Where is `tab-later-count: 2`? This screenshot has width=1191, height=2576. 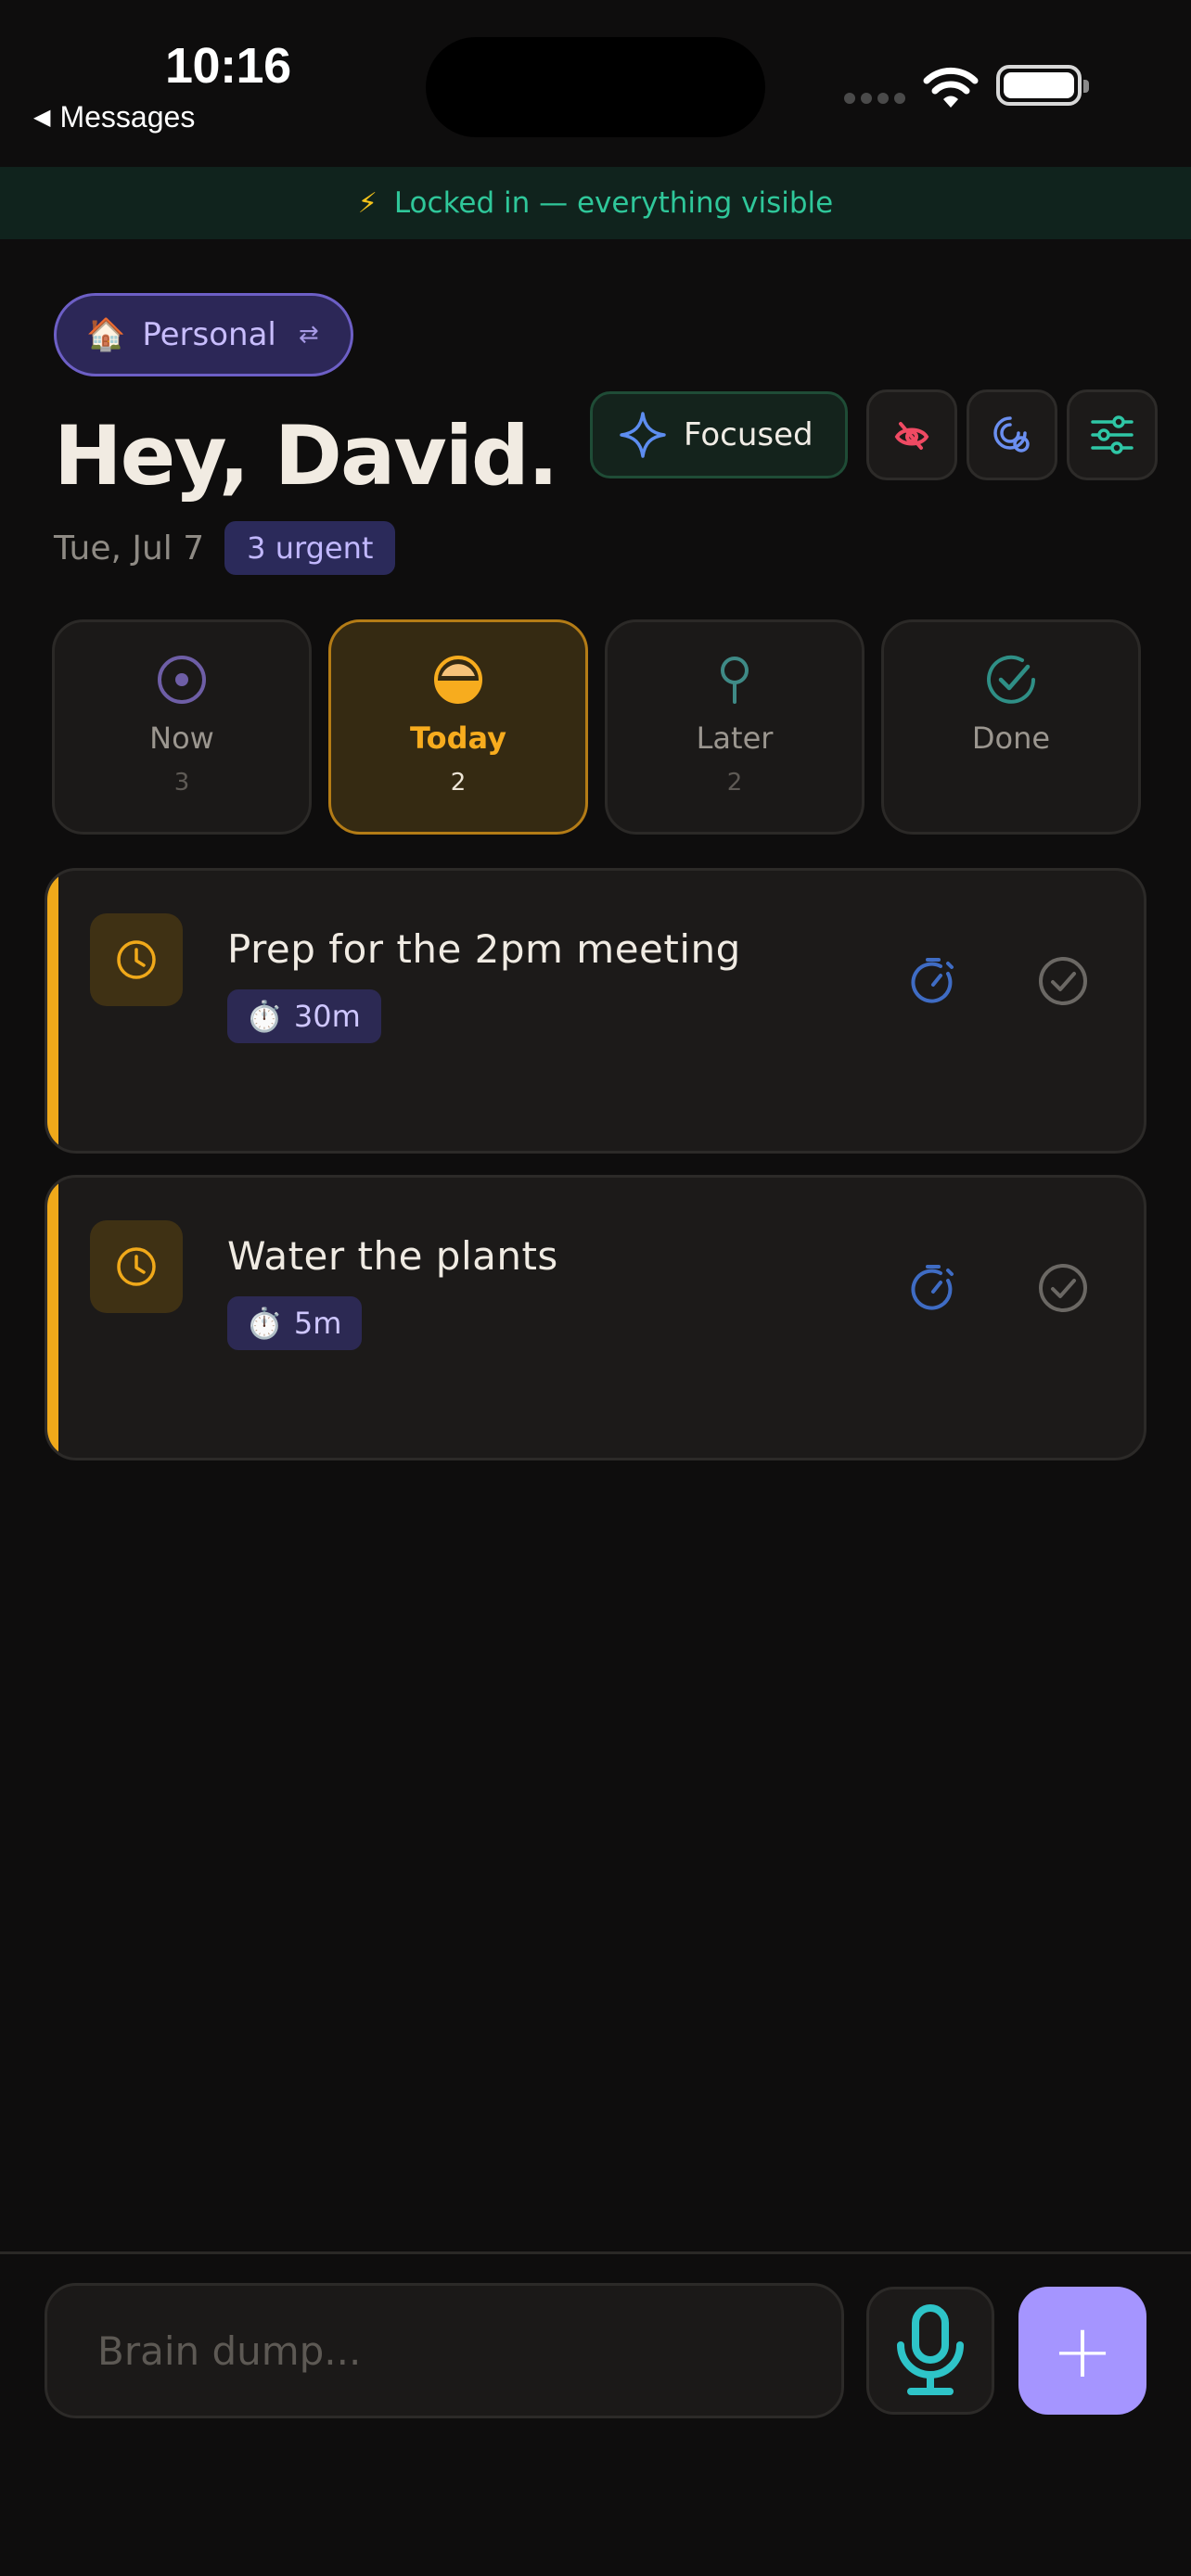 tab-later-count: 2 is located at coordinates (734, 783).